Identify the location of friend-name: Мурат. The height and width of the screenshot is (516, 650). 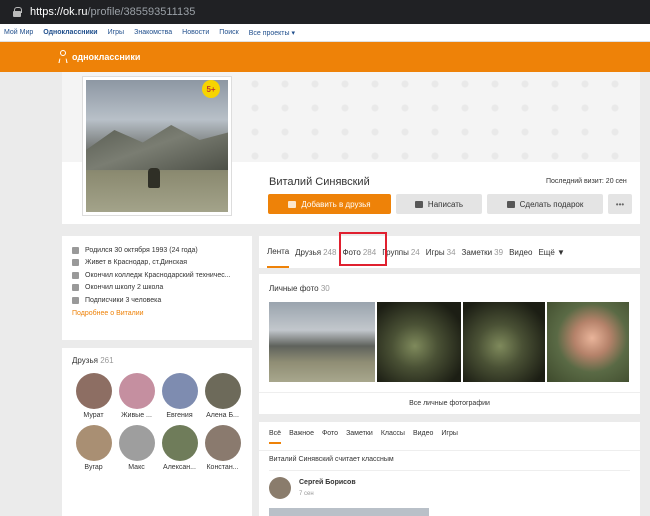
(93, 415).